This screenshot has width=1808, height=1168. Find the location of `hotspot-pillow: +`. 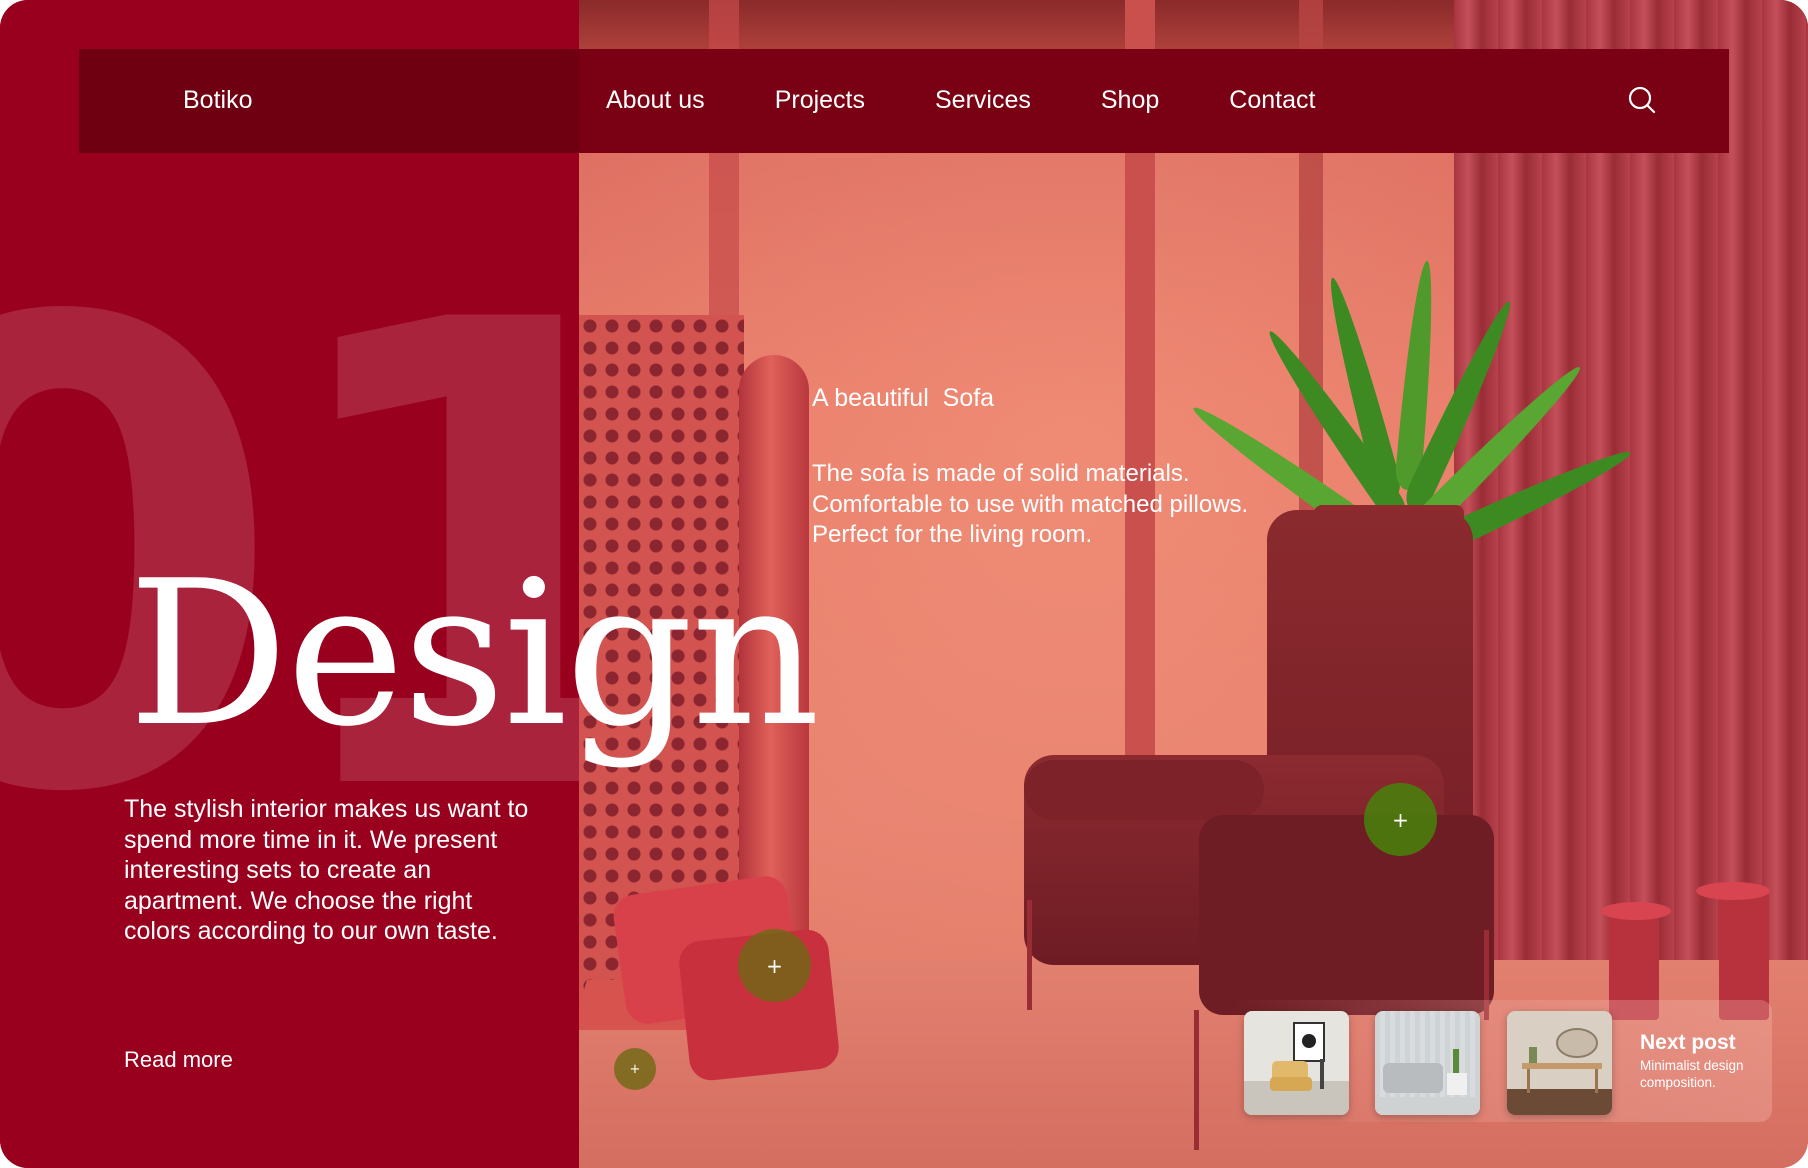

hotspot-pillow: + is located at coordinates (774, 965).